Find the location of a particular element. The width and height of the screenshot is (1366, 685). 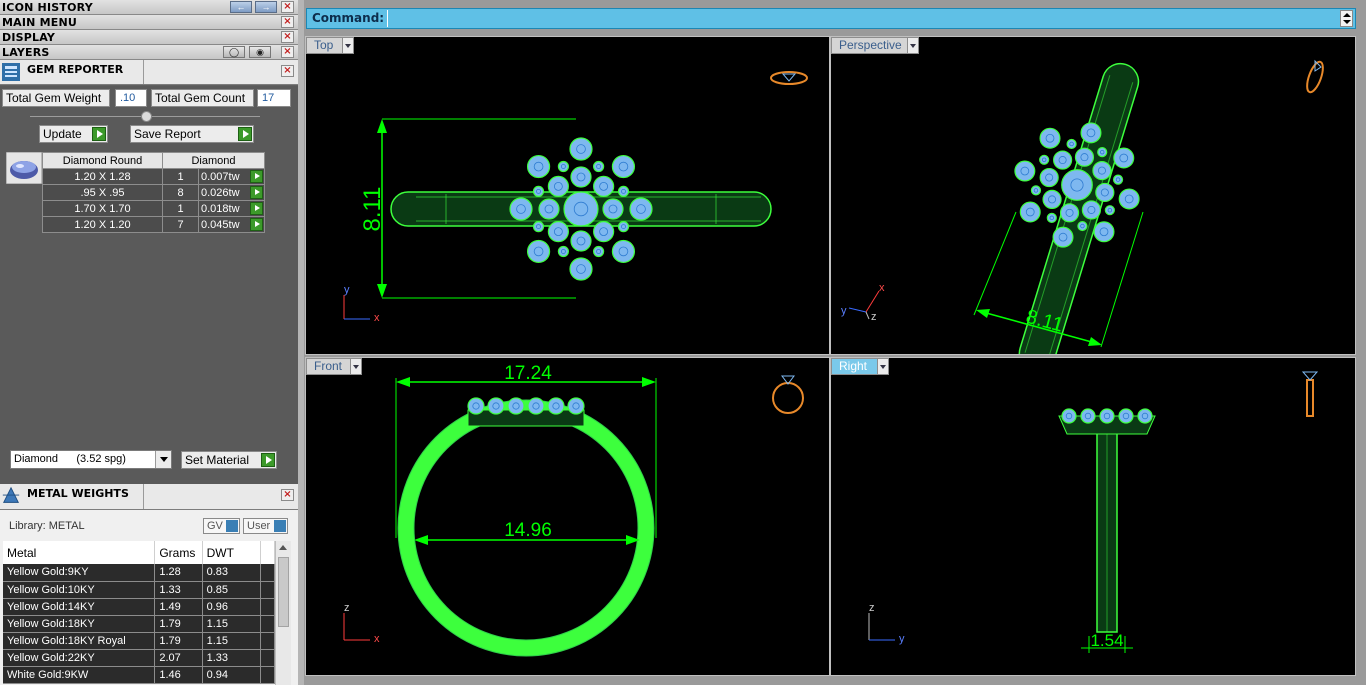

splitter-handle is located at coordinates (146, 116).